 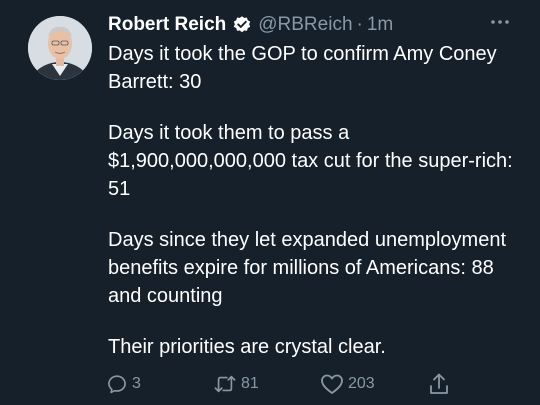 I want to click on avatar-image, so click(x=60, y=48).